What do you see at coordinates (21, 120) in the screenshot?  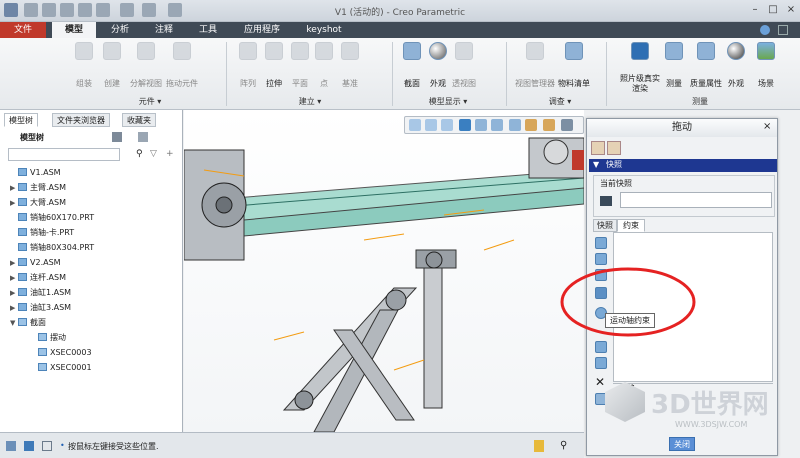 I see `tab-model-tree: 模型树` at bounding box center [21, 120].